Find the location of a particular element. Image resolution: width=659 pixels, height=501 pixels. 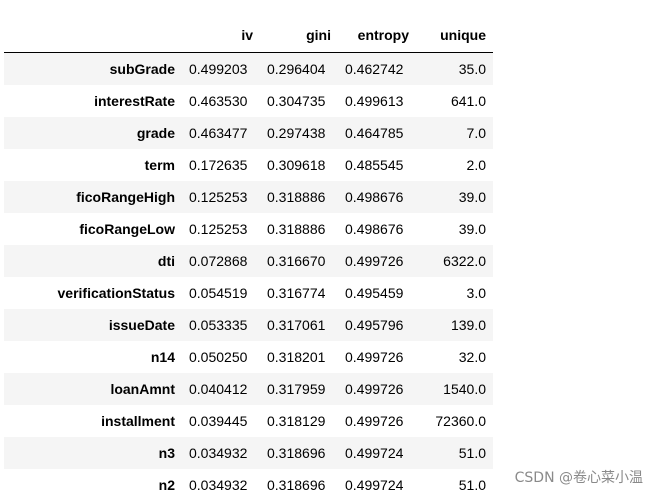

cell-unique: 72360.0 is located at coordinates (451, 421).